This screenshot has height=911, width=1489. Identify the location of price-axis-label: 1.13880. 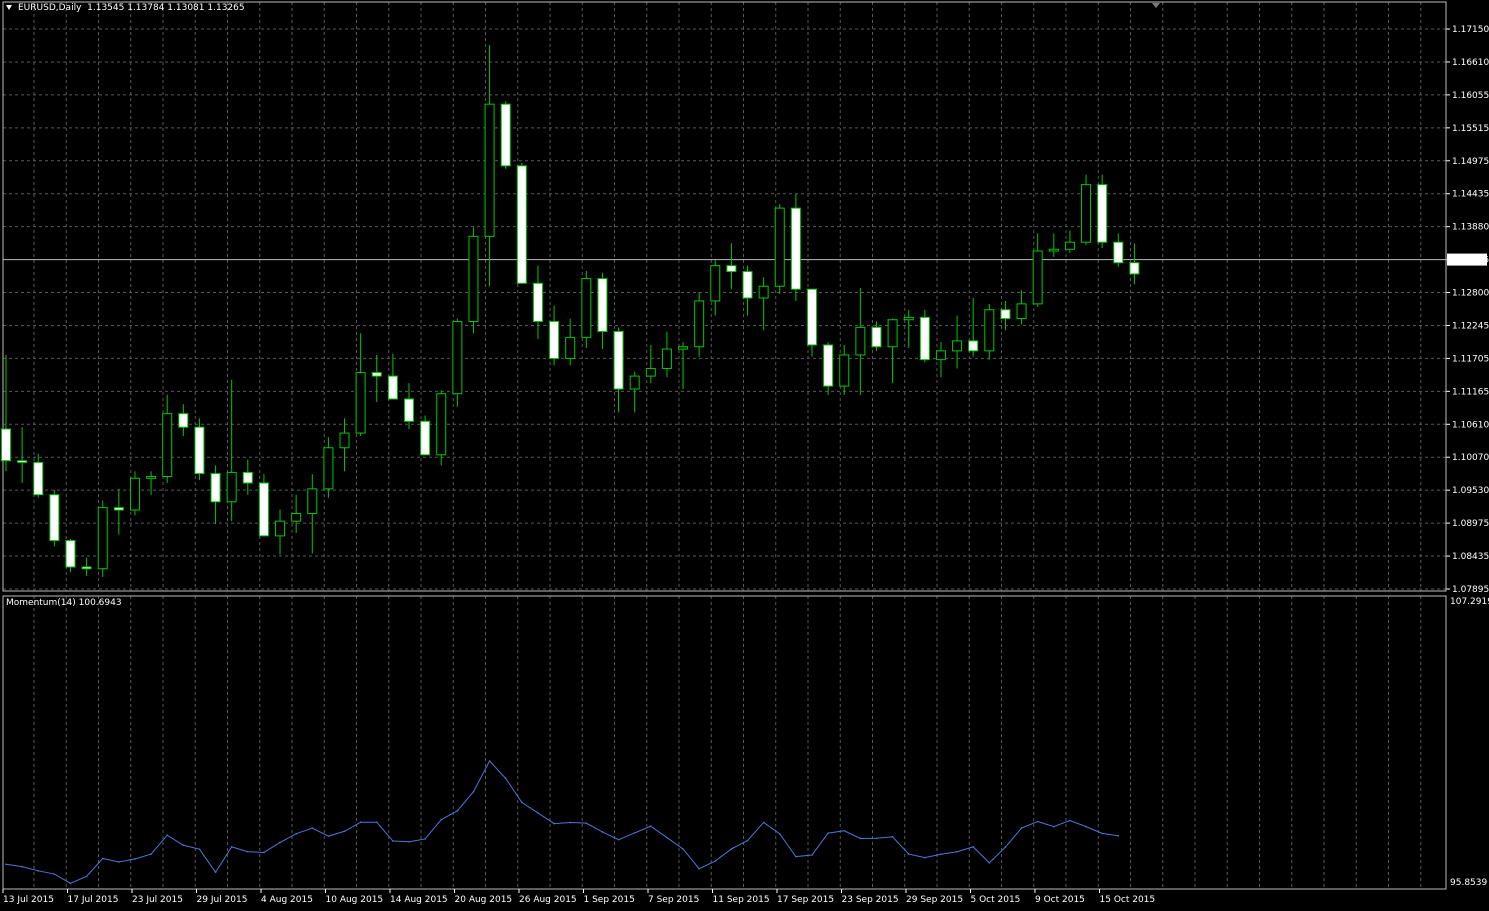
(1470, 228).